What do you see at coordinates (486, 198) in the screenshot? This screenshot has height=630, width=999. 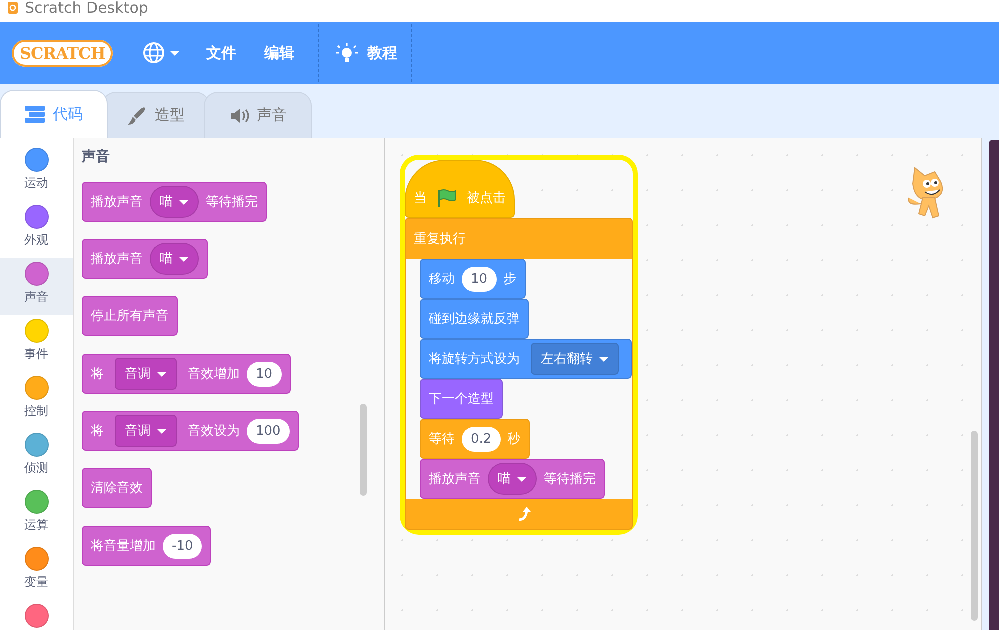 I see `block-label: 被点击` at bounding box center [486, 198].